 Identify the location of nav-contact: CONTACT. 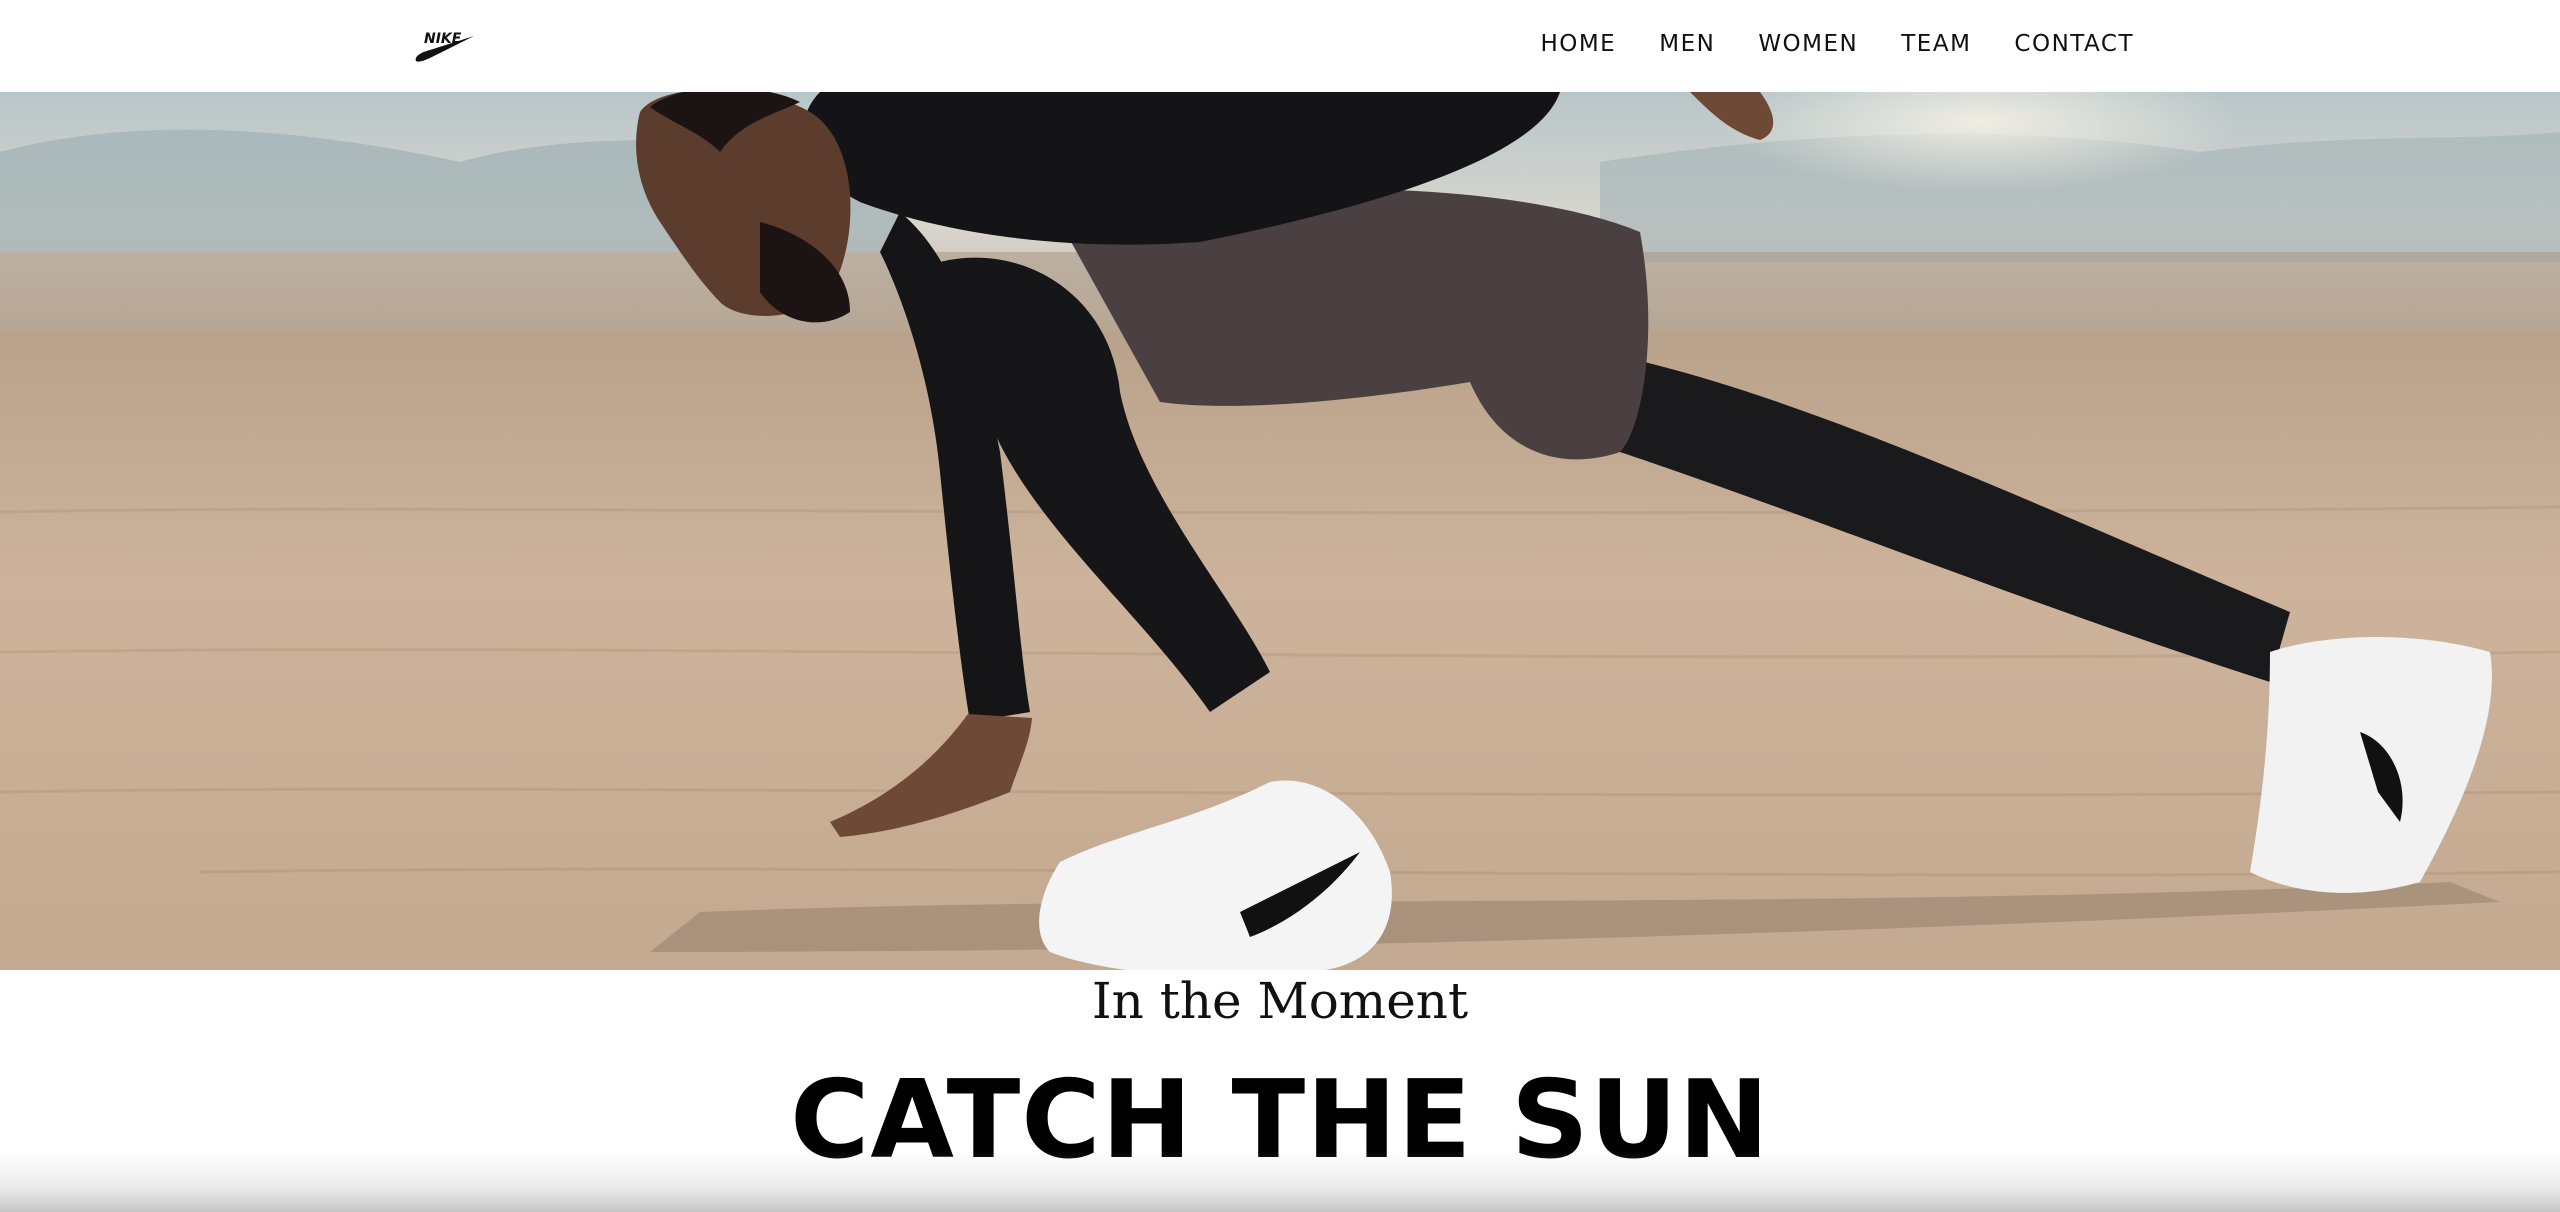
(2074, 44).